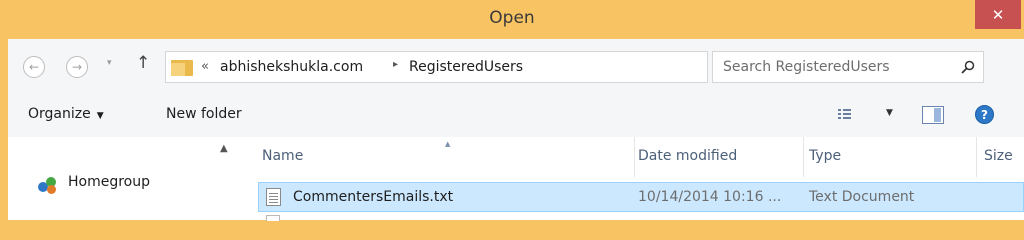  Describe the element at coordinates (273, 218) in the screenshot. I see `file-icon` at that location.